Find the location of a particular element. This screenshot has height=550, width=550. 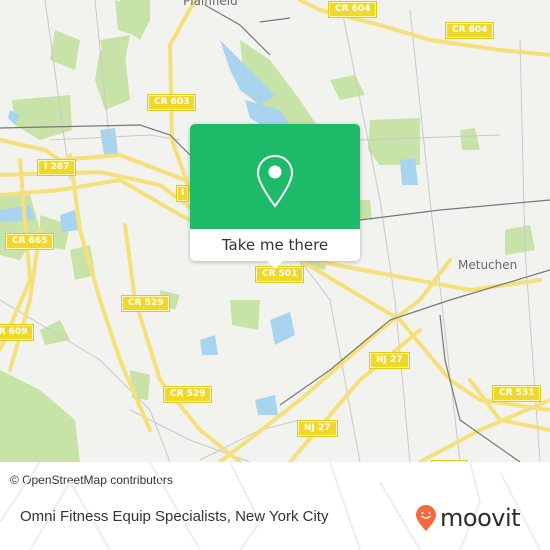

road-label-cr665: CR 665 is located at coordinates (29, 241).